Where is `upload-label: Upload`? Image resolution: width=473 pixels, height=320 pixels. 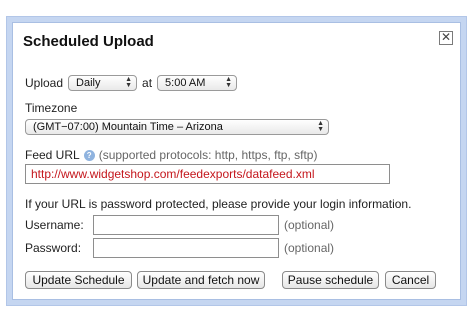 upload-label: Upload is located at coordinates (44, 83).